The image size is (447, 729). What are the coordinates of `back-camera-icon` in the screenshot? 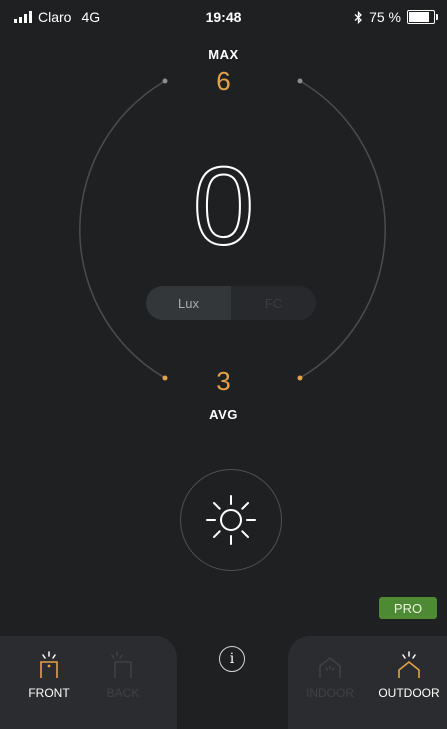 It's located at (121, 664).